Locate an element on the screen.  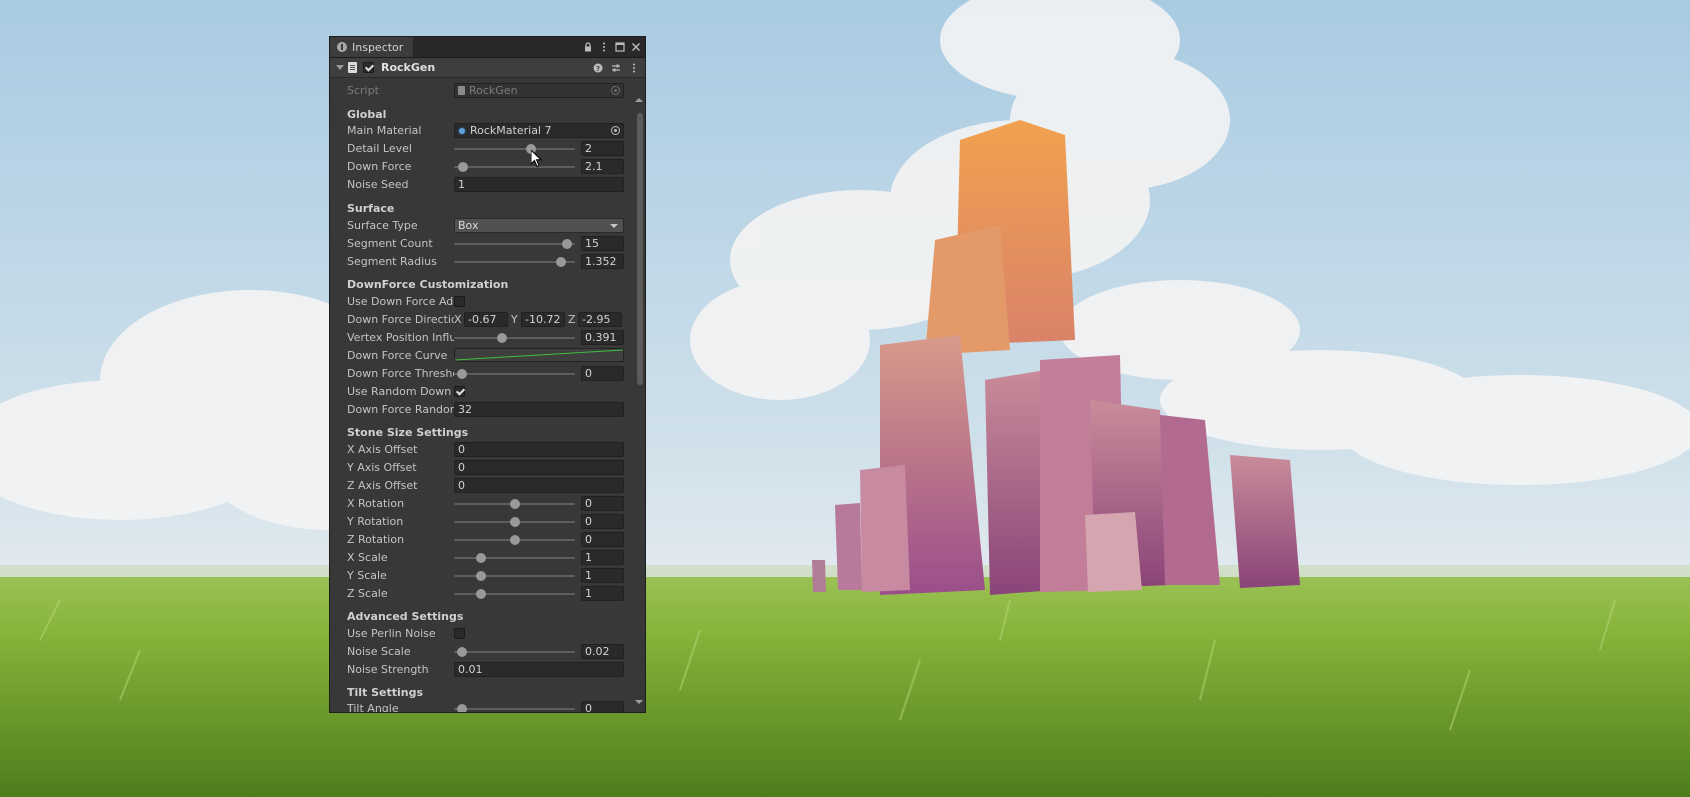
inspector-titlebar: Inspector is located at coordinates (487, 47).